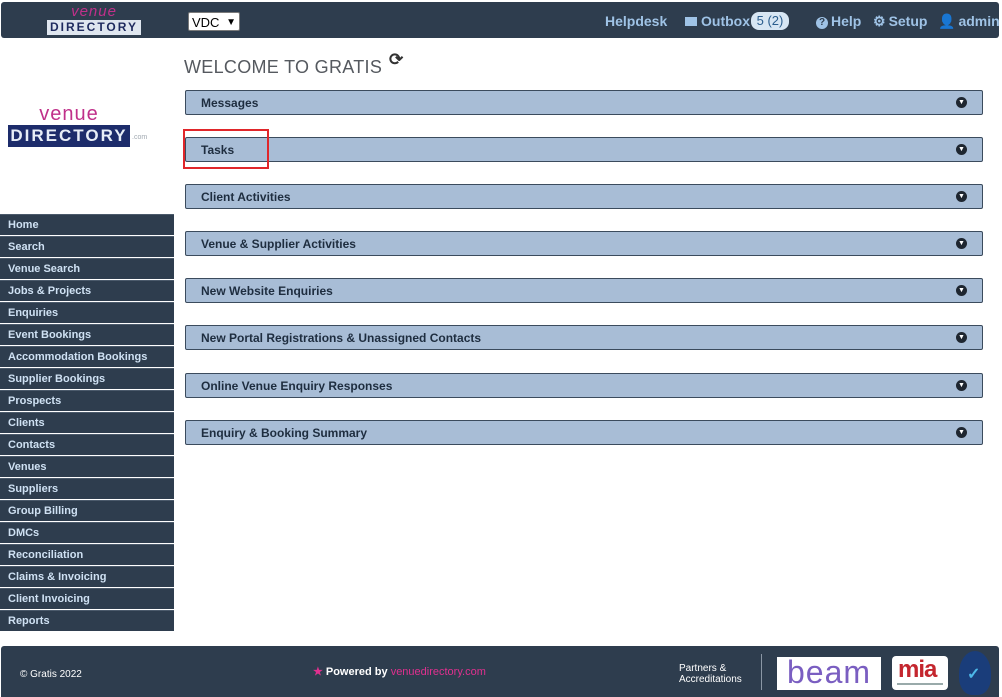 Image resolution: width=1002 pixels, height=697 pixels. What do you see at coordinates (87, 554) in the screenshot?
I see `sidebar-item-reconciliation: Reconciliation` at bounding box center [87, 554].